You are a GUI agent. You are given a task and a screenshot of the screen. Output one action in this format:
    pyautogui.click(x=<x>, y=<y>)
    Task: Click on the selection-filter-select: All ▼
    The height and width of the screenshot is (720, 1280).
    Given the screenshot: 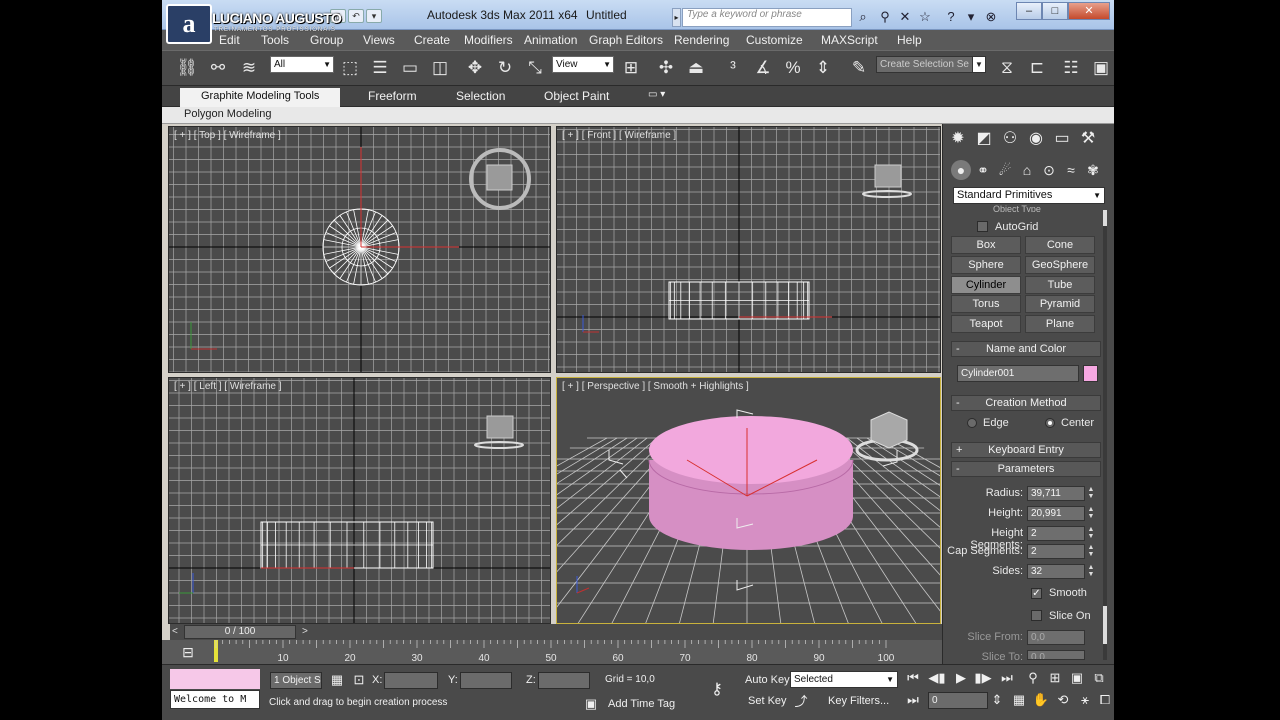 What is the action you would take?
    pyautogui.click(x=302, y=64)
    